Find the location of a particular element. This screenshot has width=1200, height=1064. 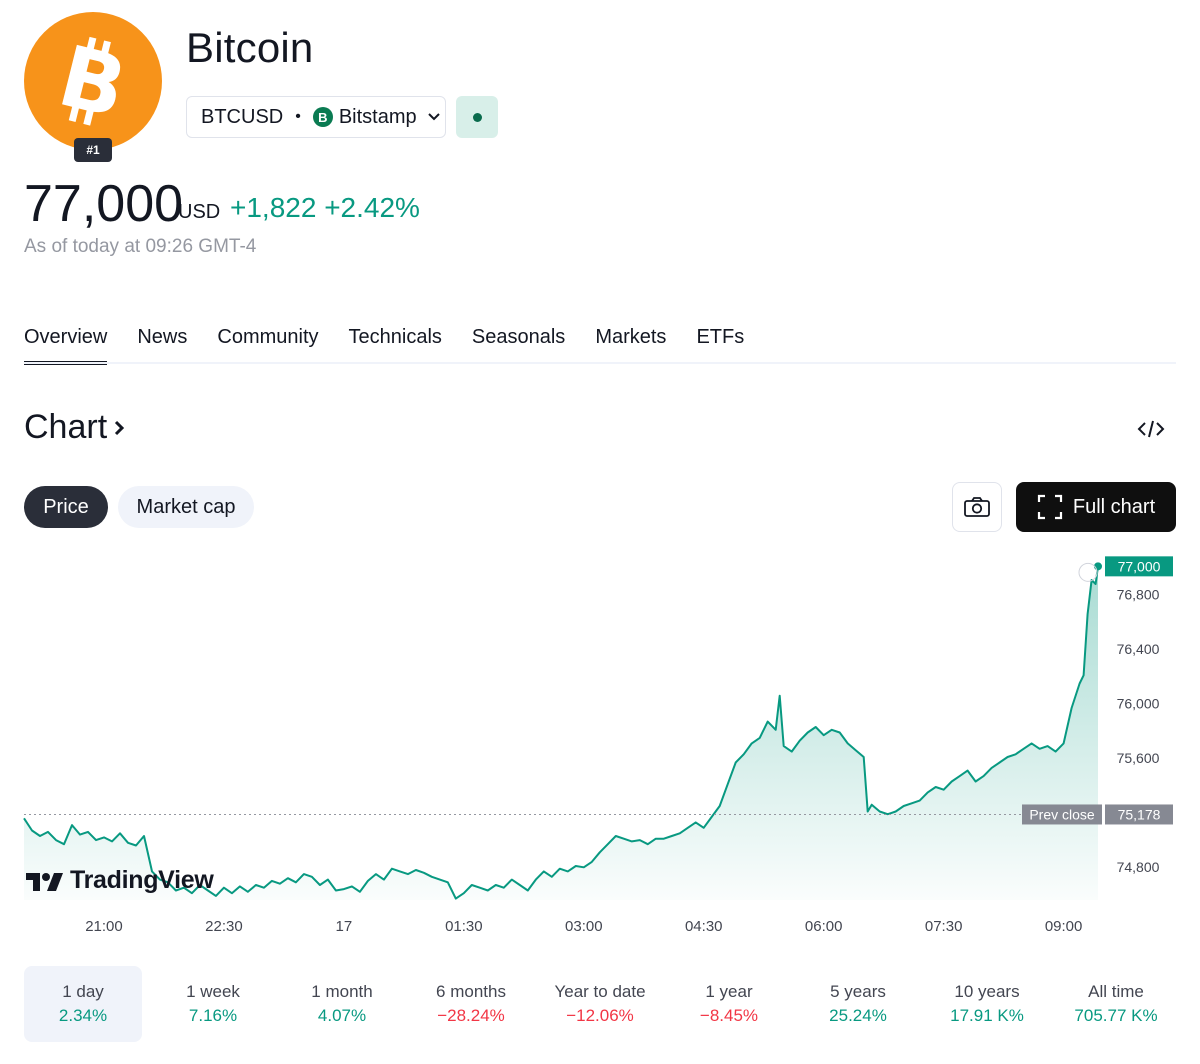

period-value: 705.77 K% is located at coordinates (1116, 1015).